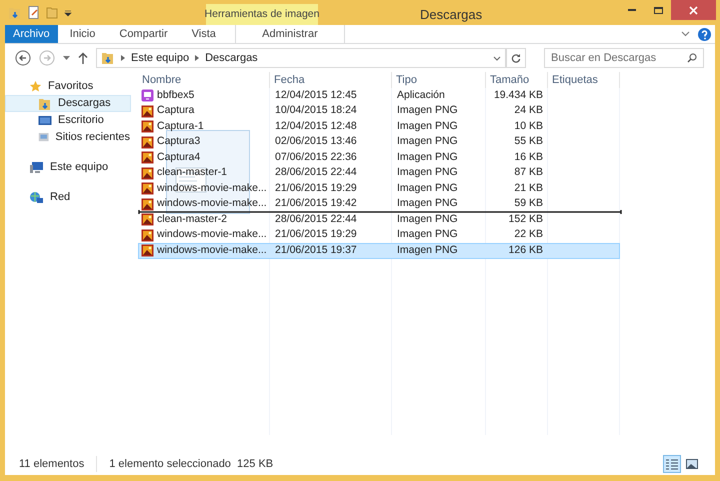 This screenshot has height=481, width=720. I want to click on refresh-button, so click(516, 58).